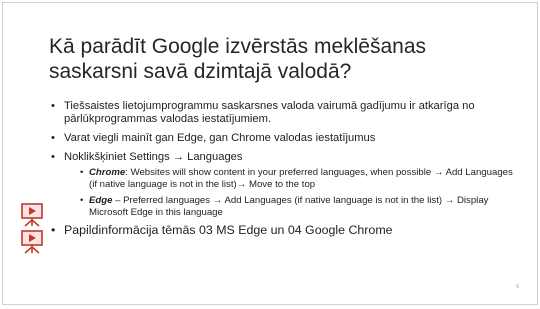  Describe the element at coordinates (271, 157) in the screenshot. I see `bullet-item: • Noklikšķiniet Settings → Languages` at that location.